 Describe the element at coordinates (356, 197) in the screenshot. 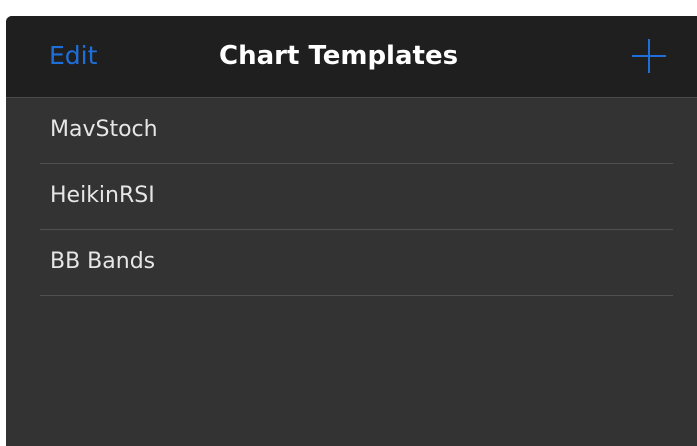

I see `list-item-heikinrsi: HeikinRSI` at that location.